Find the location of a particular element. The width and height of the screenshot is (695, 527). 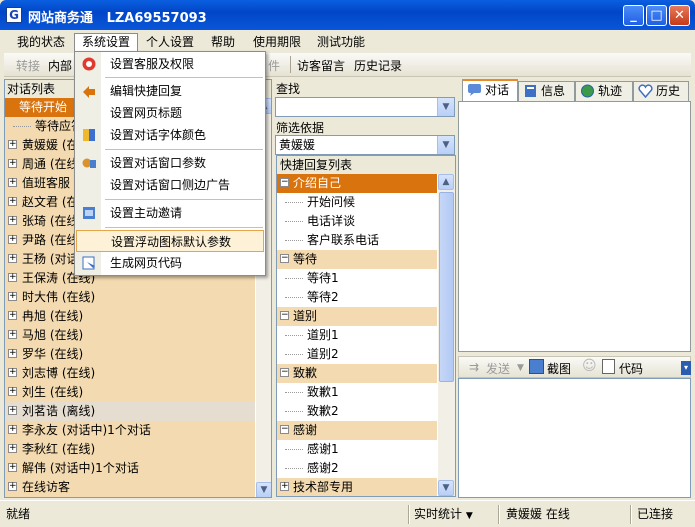

quick-reply-item: 感谢2 is located at coordinates (357, 468).